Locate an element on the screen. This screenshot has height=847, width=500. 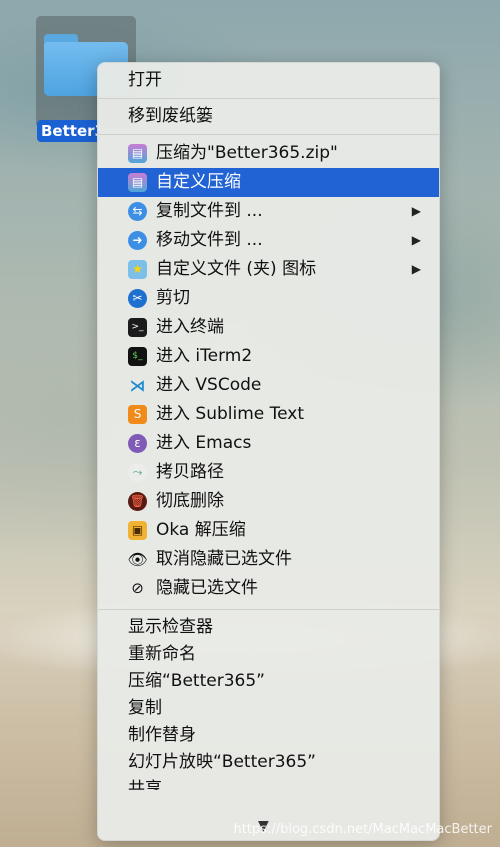
menu-item-slideshow: 幻灯片放映“Better365” is located at coordinates (268, 762).